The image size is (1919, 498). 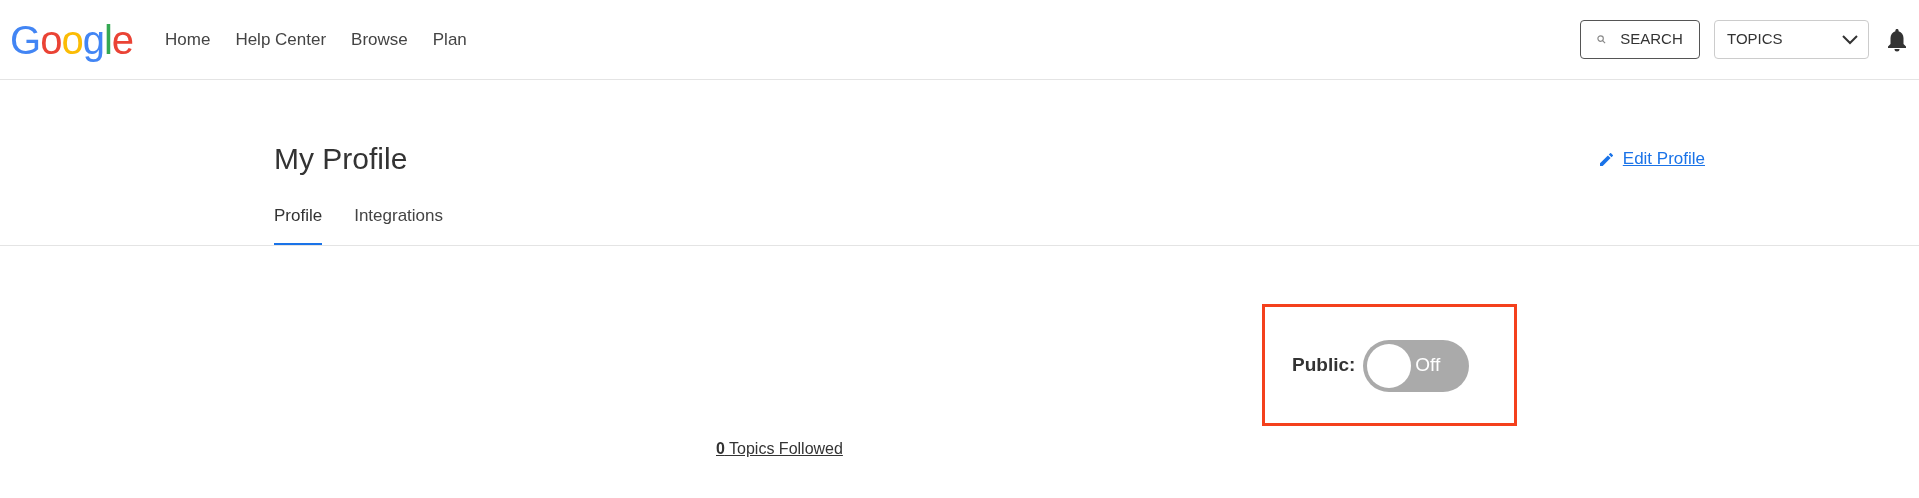 What do you see at coordinates (1897, 39) in the screenshot?
I see `notification-bell-icon` at bounding box center [1897, 39].